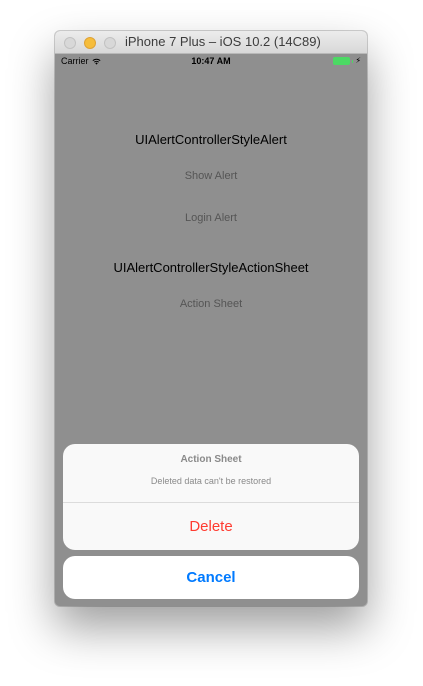 The width and height of the screenshot is (423, 686). What do you see at coordinates (358, 60) in the screenshot?
I see `charging-bolt-icon: ⚡︎` at bounding box center [358, 60].